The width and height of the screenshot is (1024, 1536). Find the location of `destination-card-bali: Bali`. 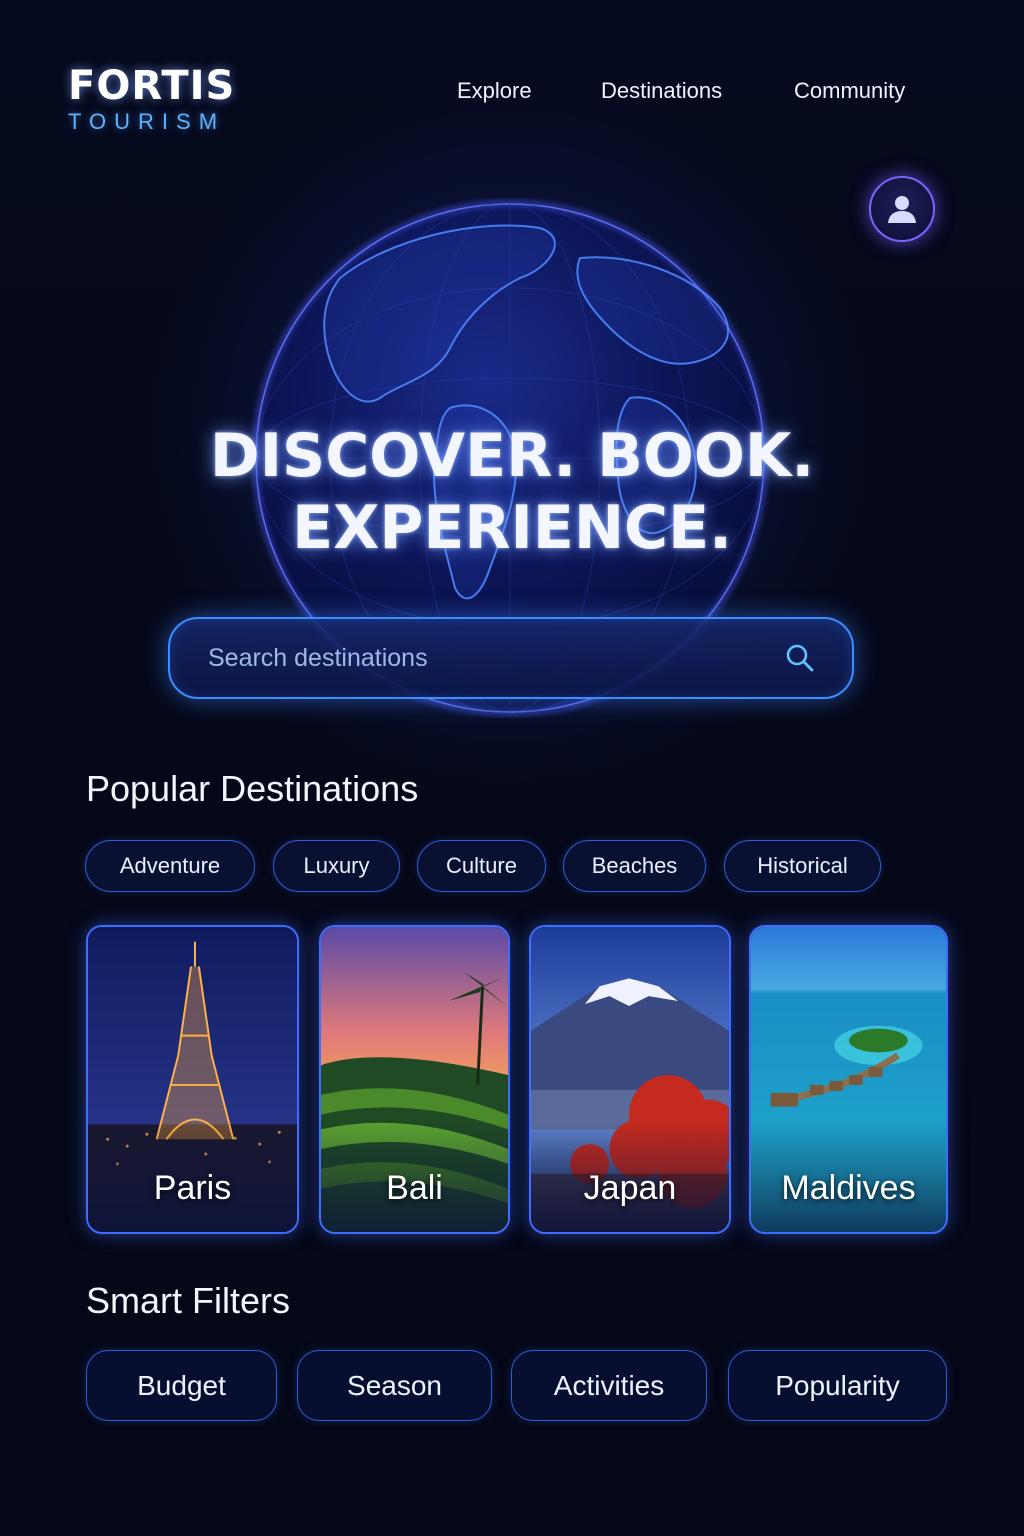

destination-card-bali: Bali is located at coordinates (414, 1079).